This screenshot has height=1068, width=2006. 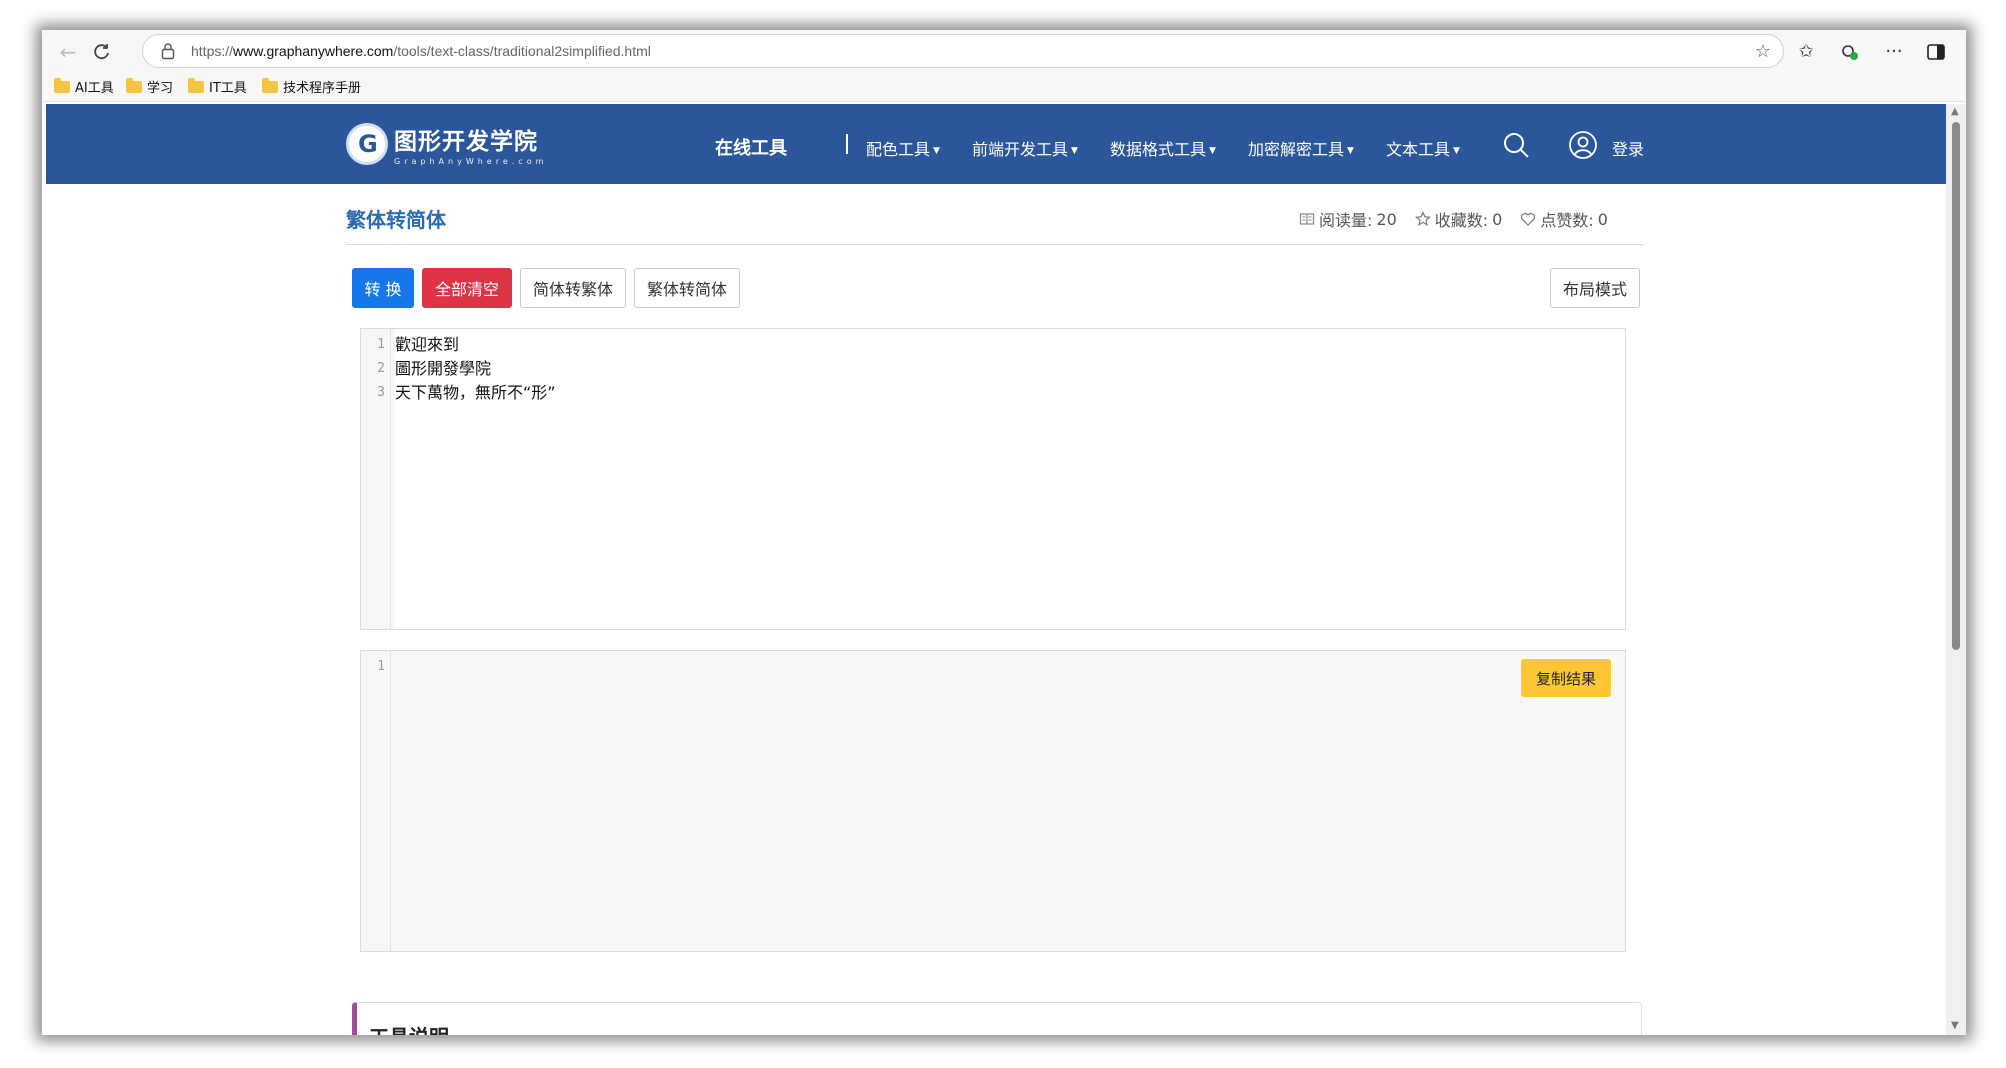 I want to click on sidebar-toggle-icon, so click(x=1936, y=52).